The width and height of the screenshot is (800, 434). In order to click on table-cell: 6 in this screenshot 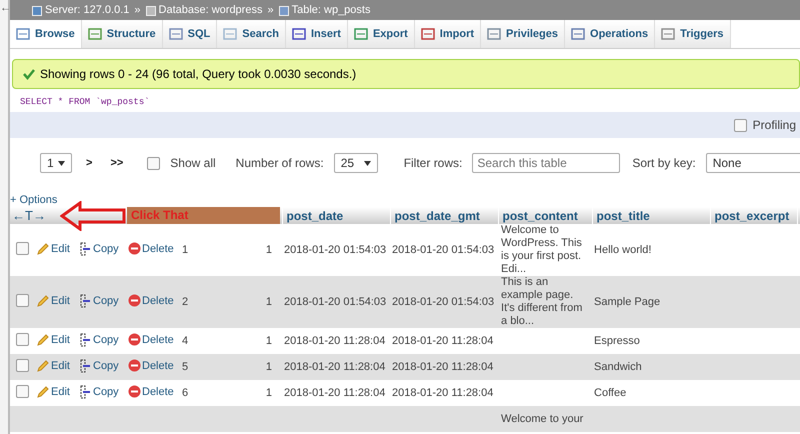, I will do `click(185, 393)`.